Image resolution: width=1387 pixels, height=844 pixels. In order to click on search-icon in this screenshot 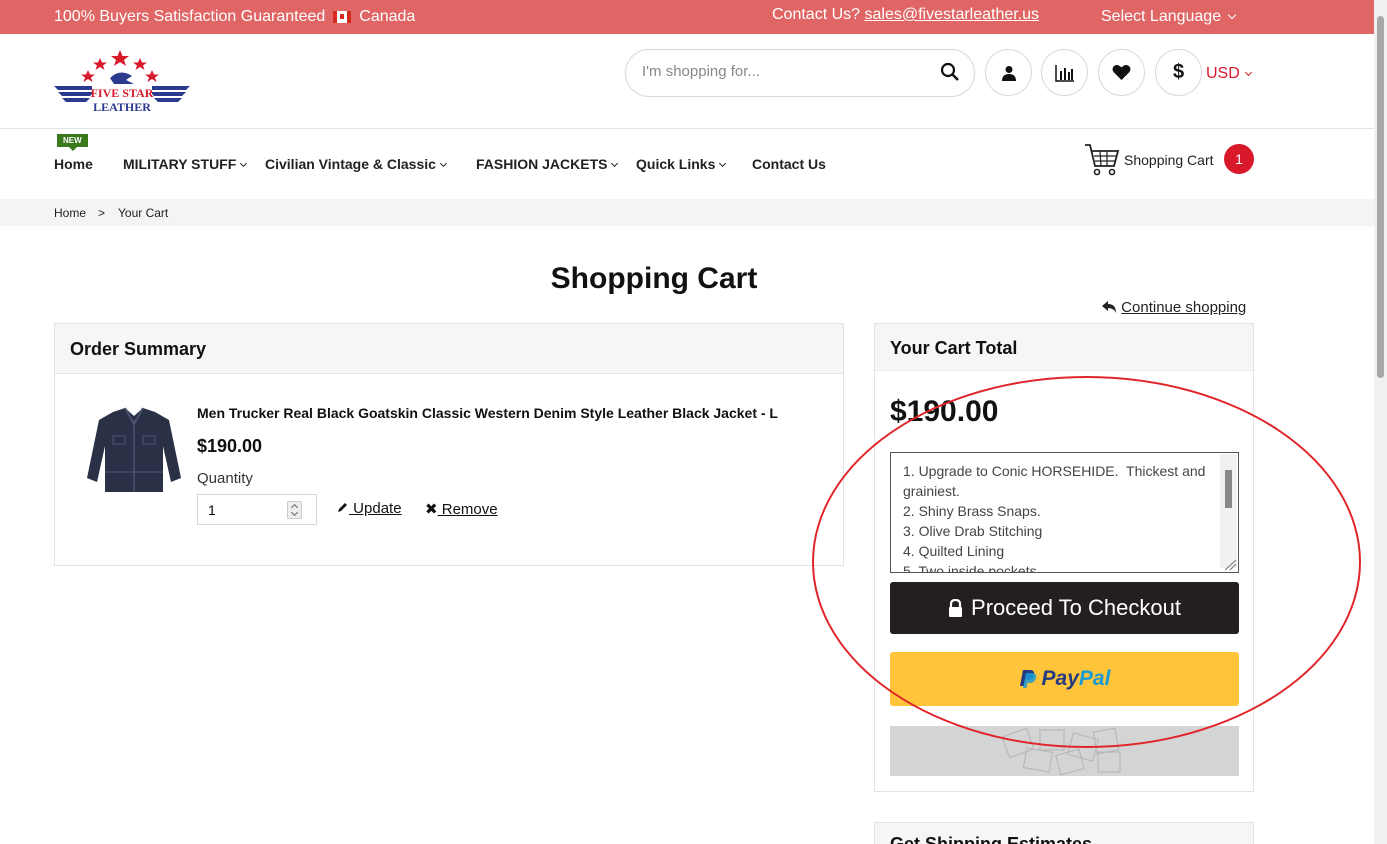, I will do `click(950, 72)`.